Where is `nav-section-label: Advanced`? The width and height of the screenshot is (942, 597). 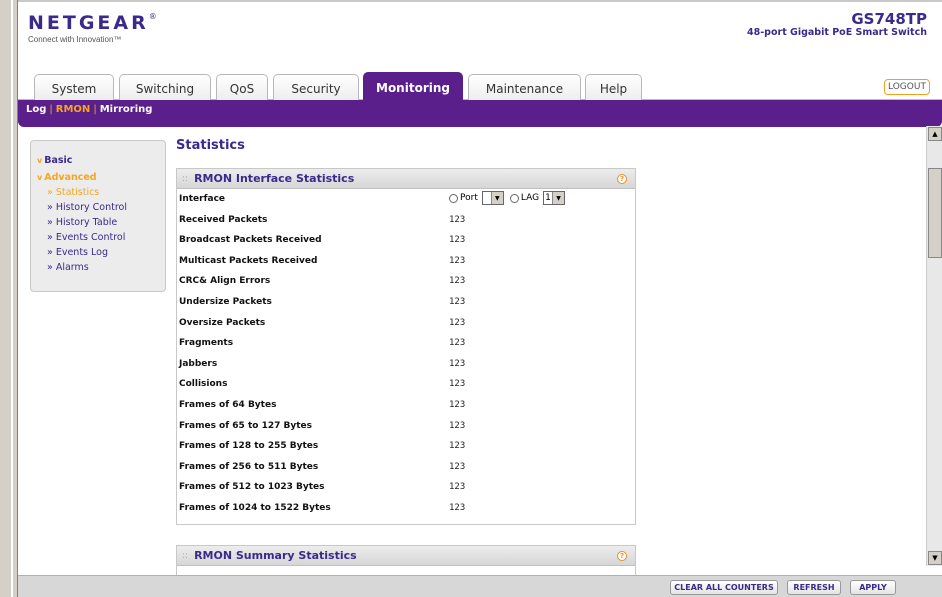 nav-section-label: Advanced is located at coordinates (70, 177).